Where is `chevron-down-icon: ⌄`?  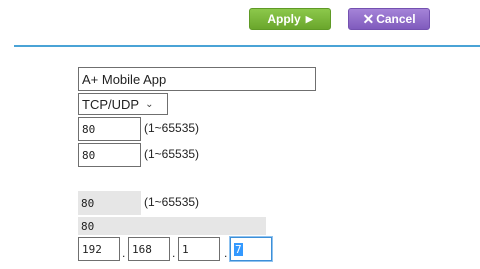 chevron-down-icon: ⌄ is located at coordinates (149, 104).